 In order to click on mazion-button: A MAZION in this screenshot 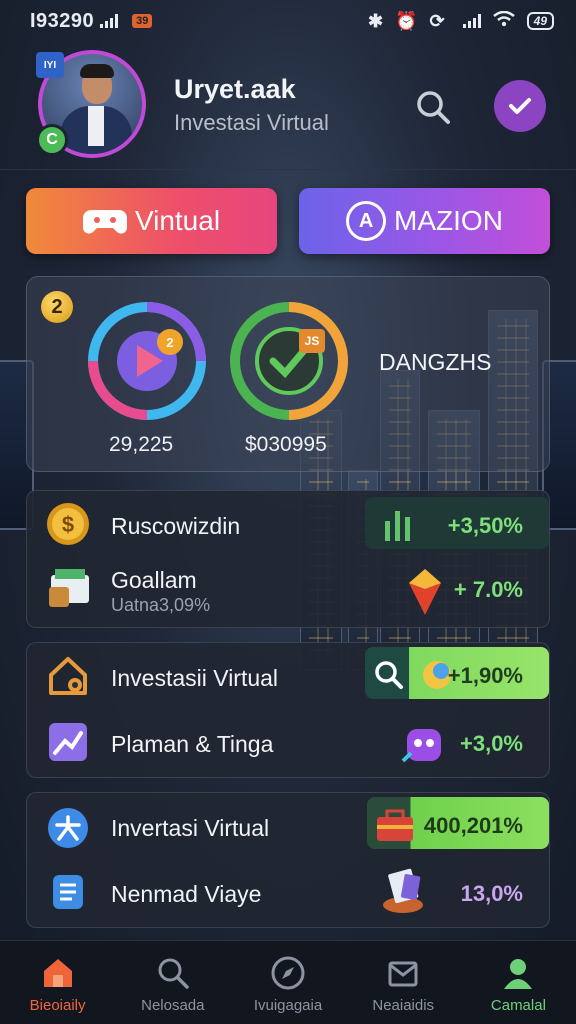, I will do `click(424, 221)`.